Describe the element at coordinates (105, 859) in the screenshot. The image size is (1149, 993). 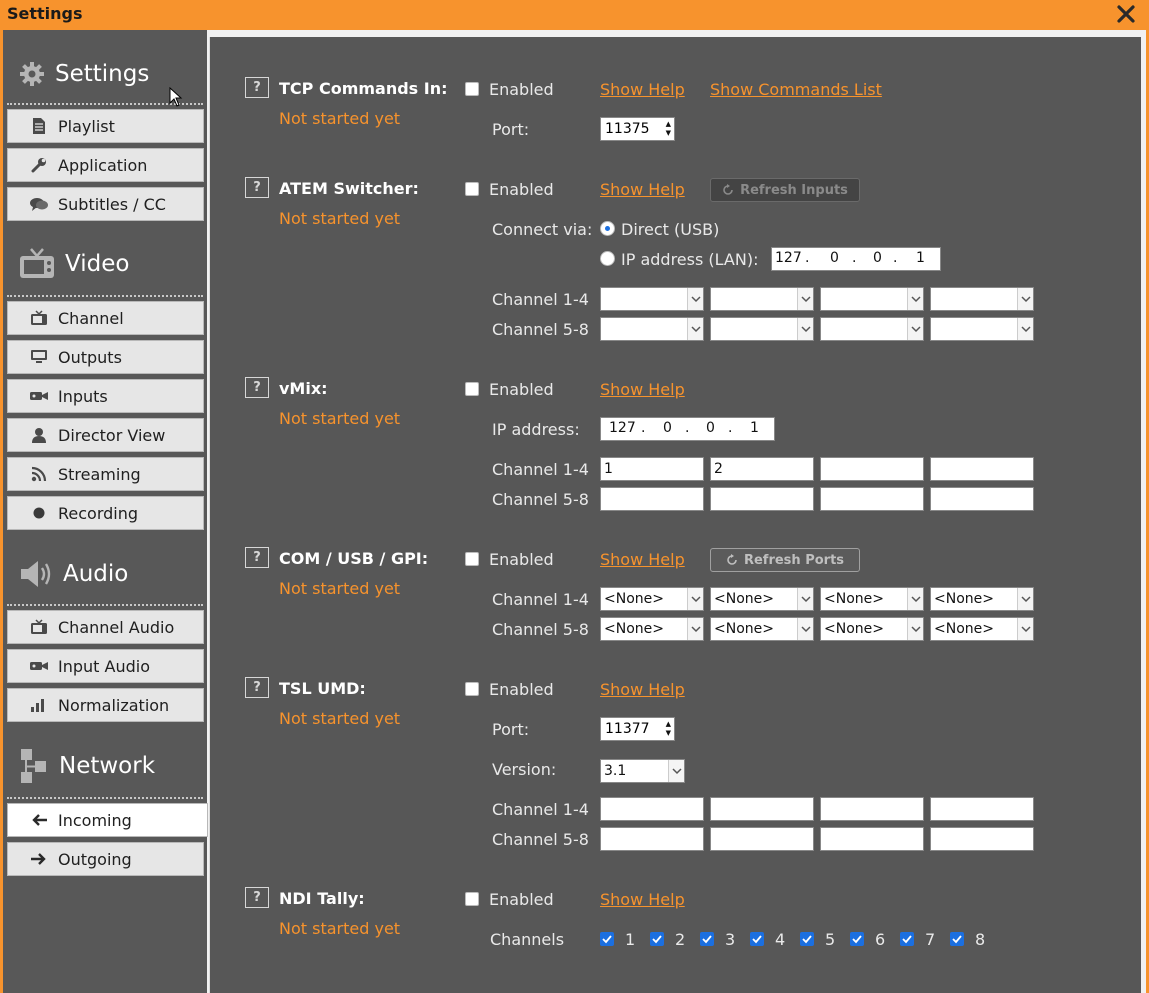
I see `sidebar-item-outgoing: Outgoing` at that location.